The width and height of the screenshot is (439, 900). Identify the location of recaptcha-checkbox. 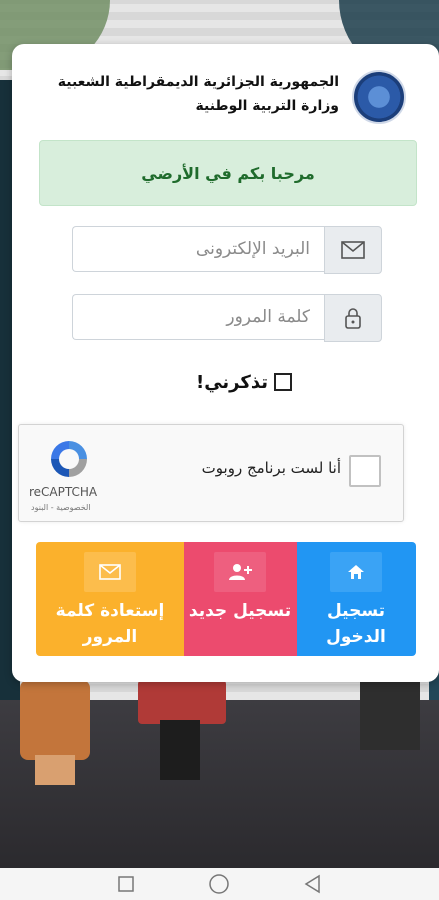
(365, 471).